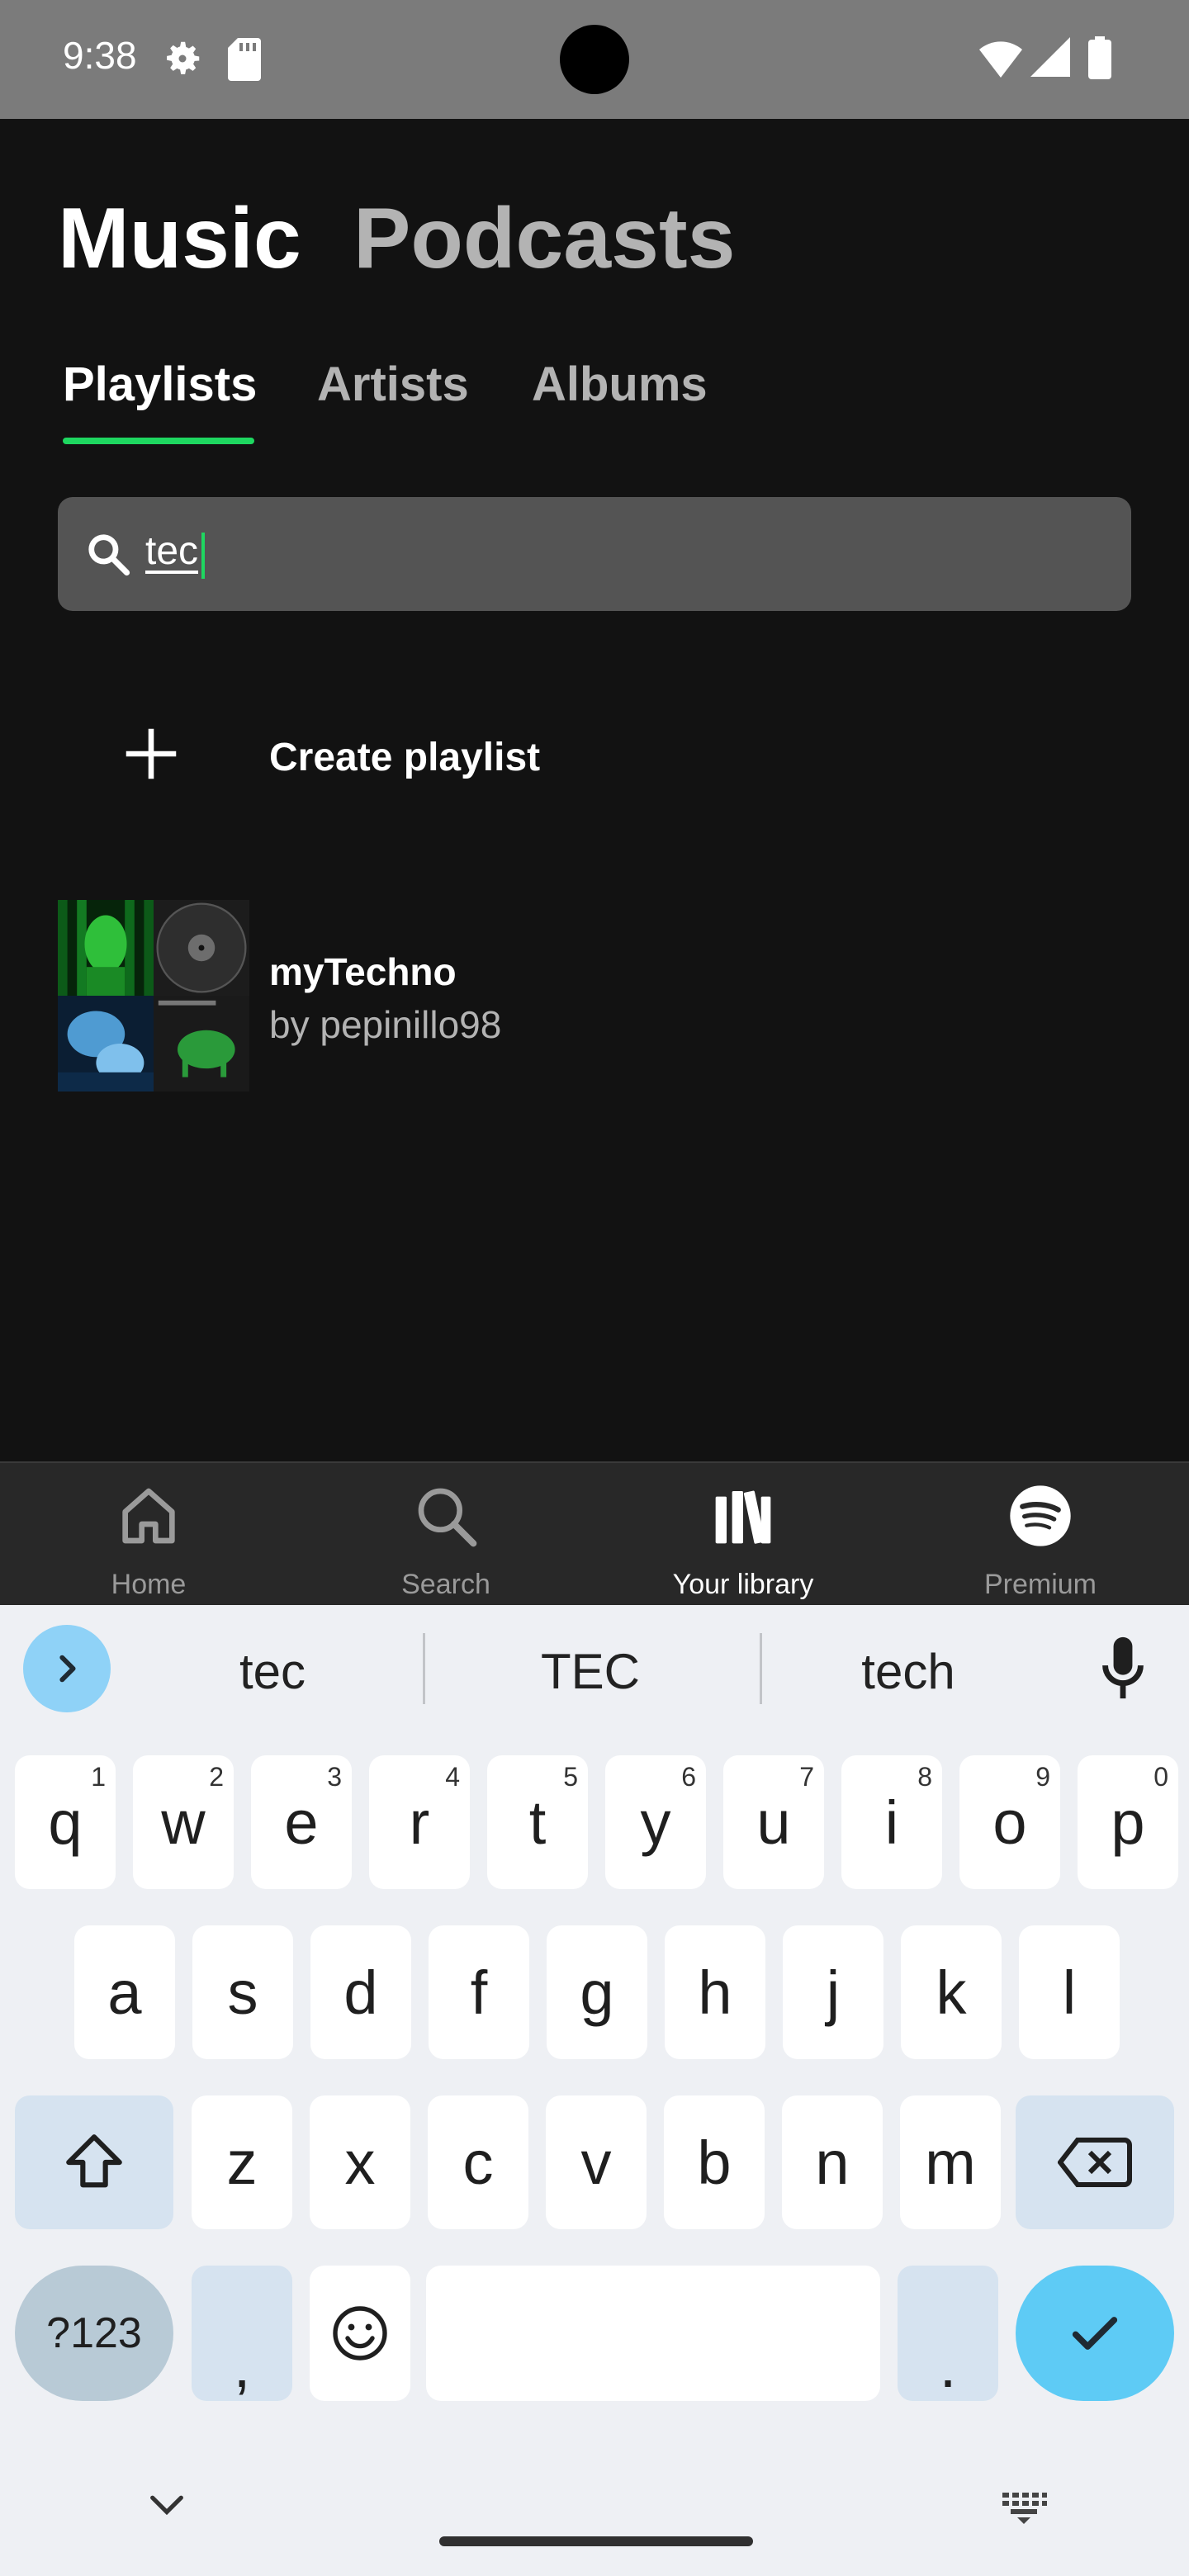 This screenshot has width=1189, height=2576. I want to click on suggestion-divider, so click(761, 1668).